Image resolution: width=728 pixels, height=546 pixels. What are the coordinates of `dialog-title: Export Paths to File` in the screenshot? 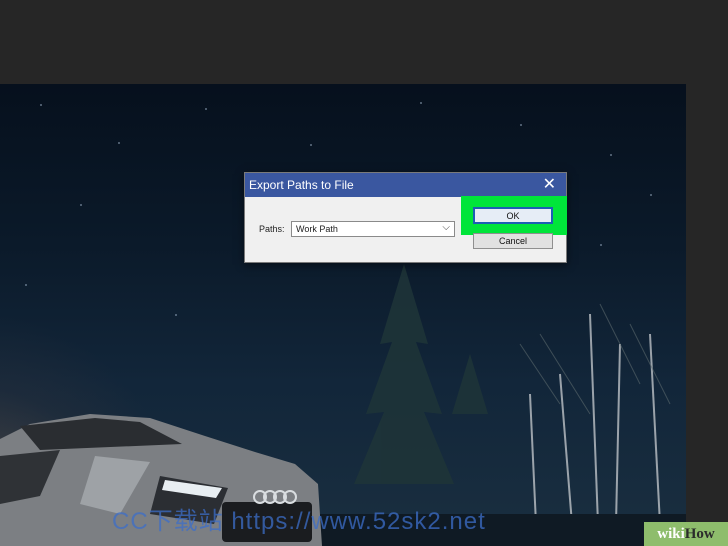 It's located at (301, 185).